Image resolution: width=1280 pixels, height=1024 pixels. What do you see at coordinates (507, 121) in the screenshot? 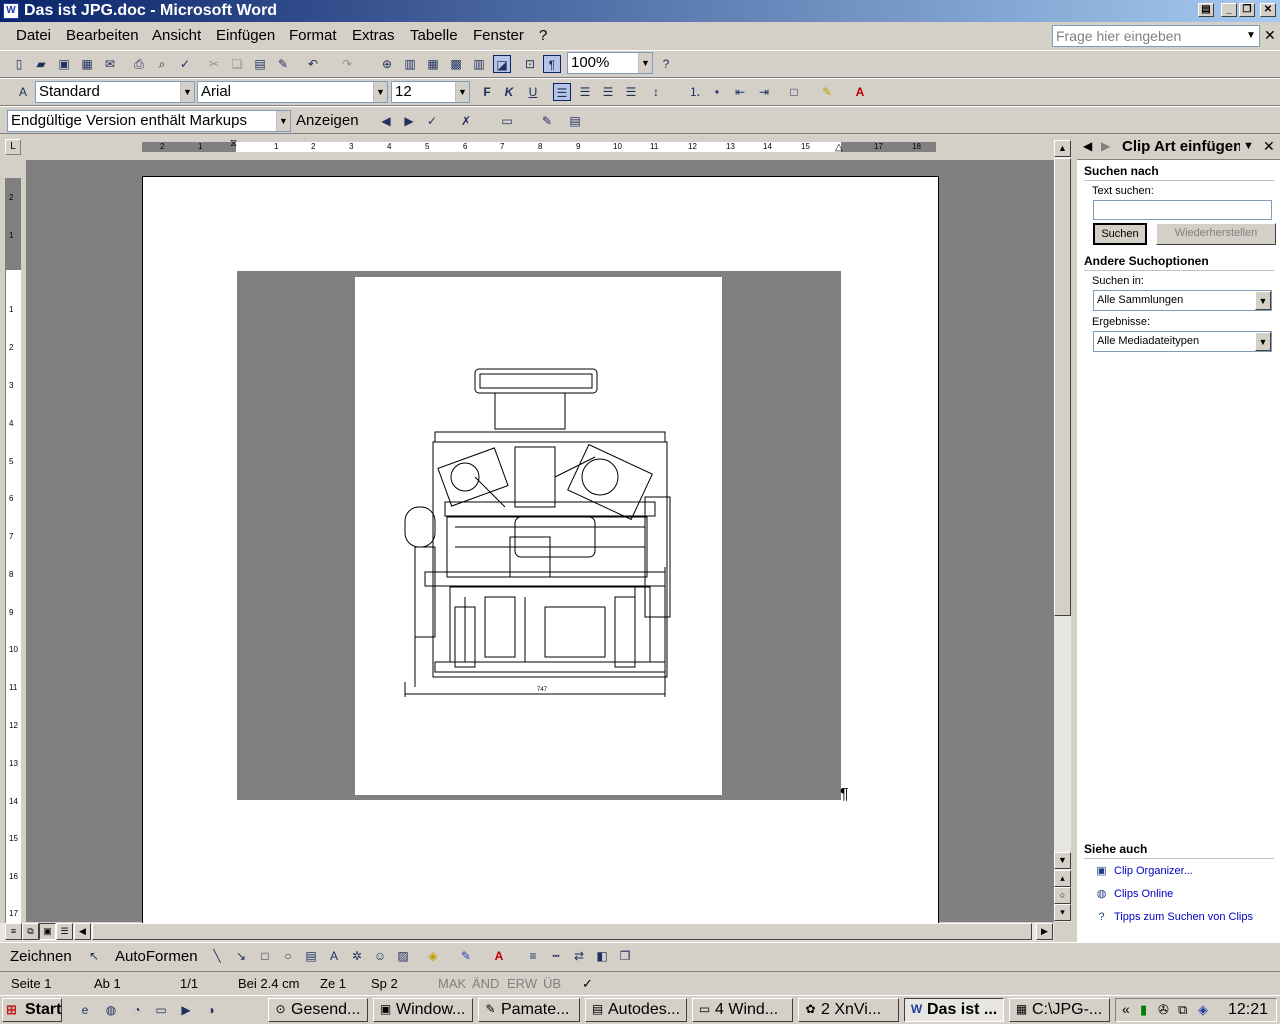
I see `insert-comment-icon: ▭` at bounding box center [507, 121].